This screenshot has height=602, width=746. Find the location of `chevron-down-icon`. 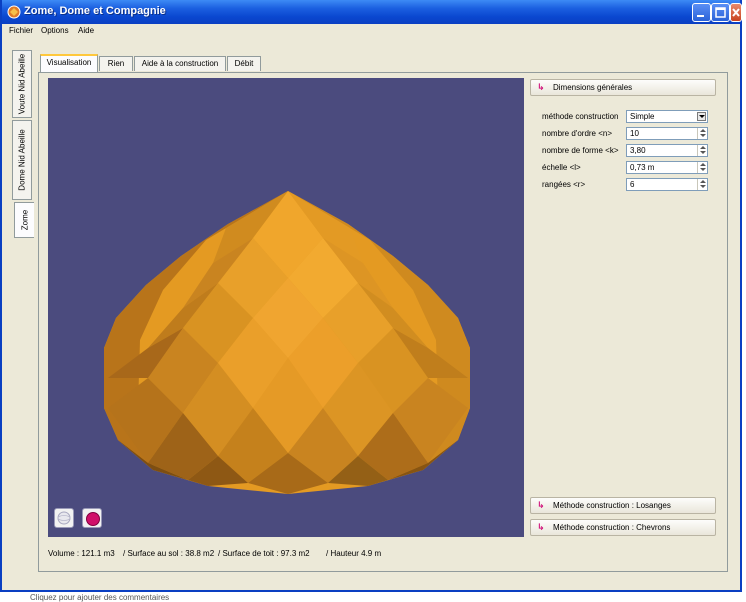

chevron-down-icon is located at coordinates (701, 116).